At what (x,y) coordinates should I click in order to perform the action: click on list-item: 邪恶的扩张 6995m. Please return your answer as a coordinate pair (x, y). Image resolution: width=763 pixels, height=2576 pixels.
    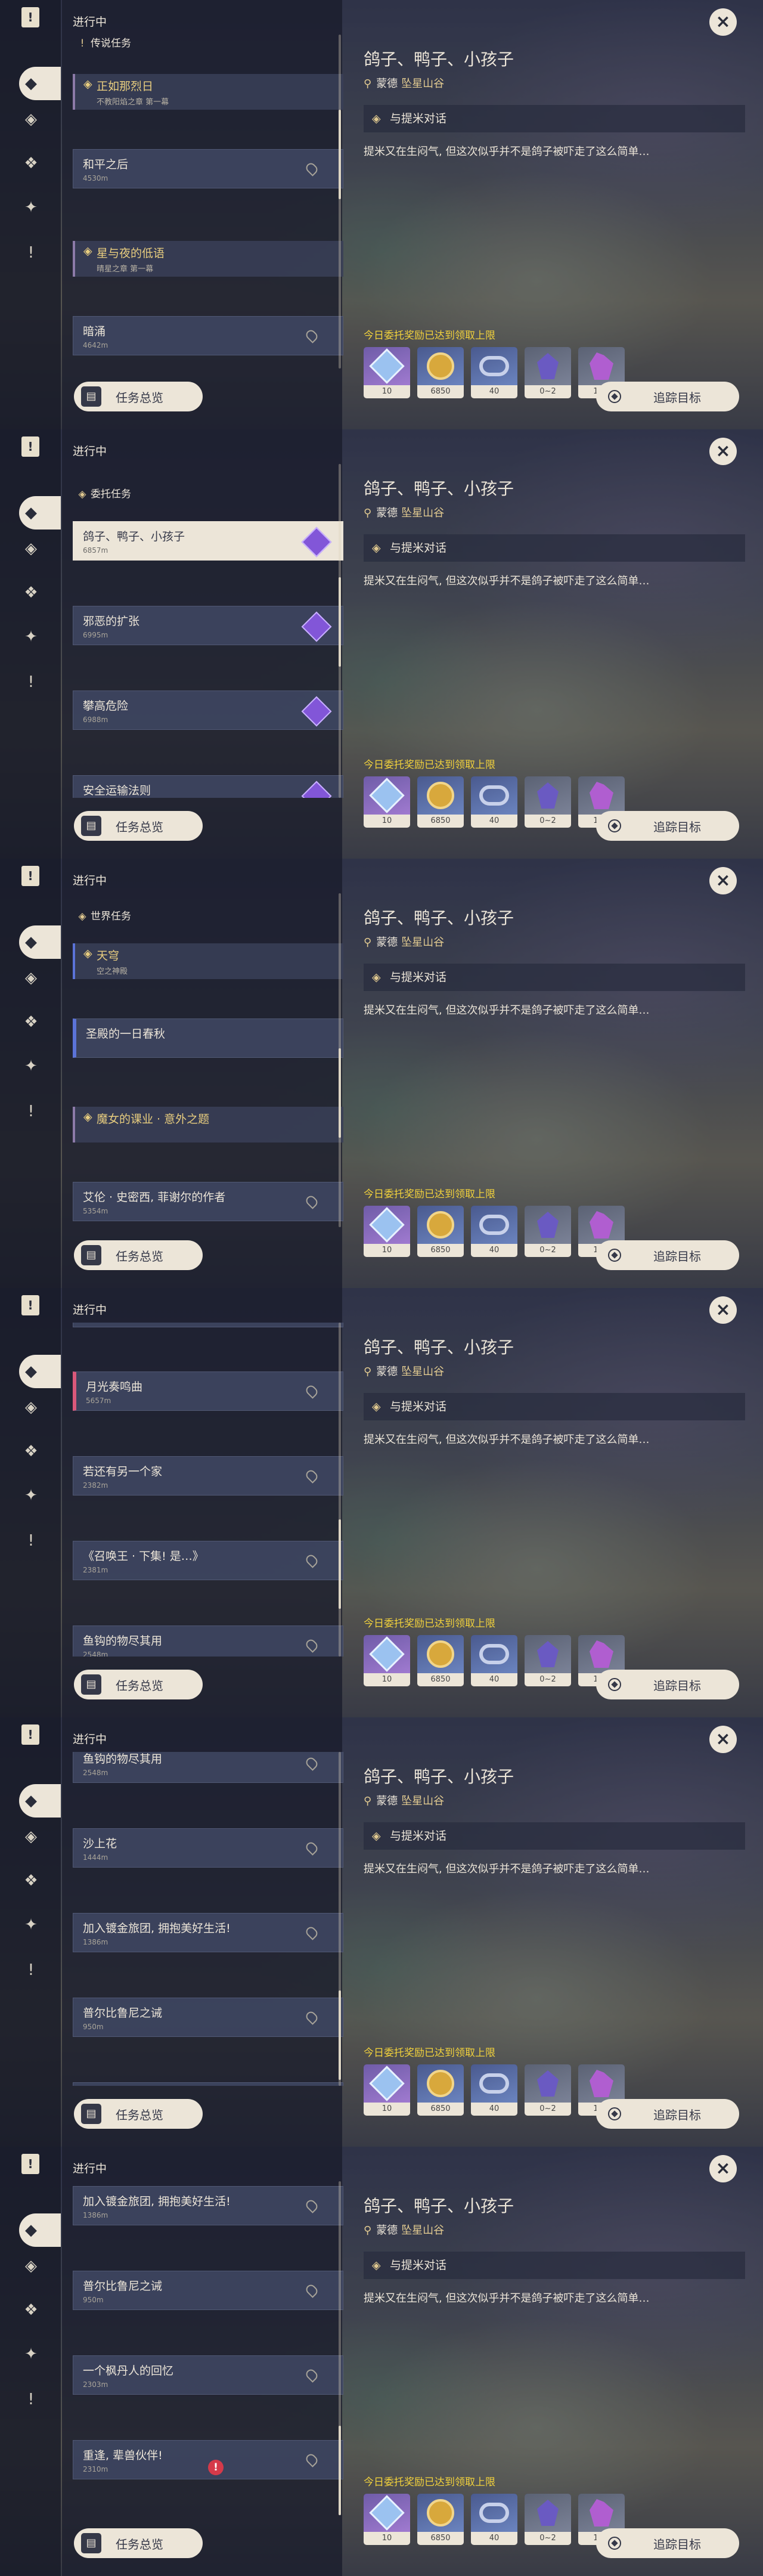
    Looking at the image, I should click on (208, 625).